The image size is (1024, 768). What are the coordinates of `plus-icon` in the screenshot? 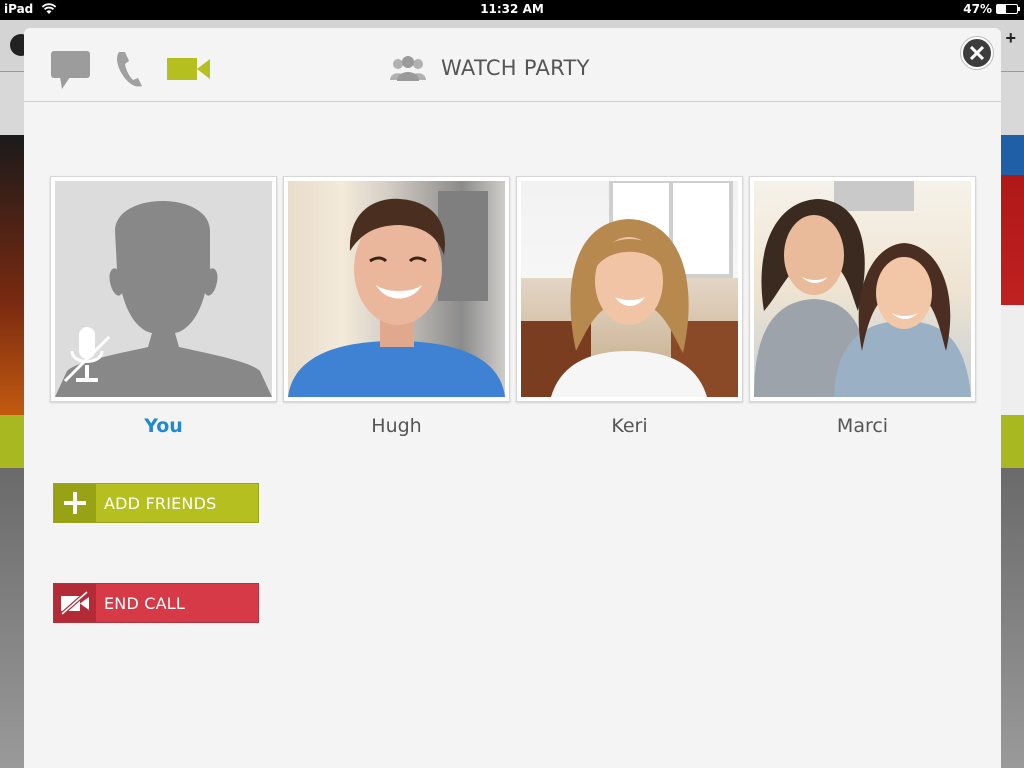 It's located at (75, 503).